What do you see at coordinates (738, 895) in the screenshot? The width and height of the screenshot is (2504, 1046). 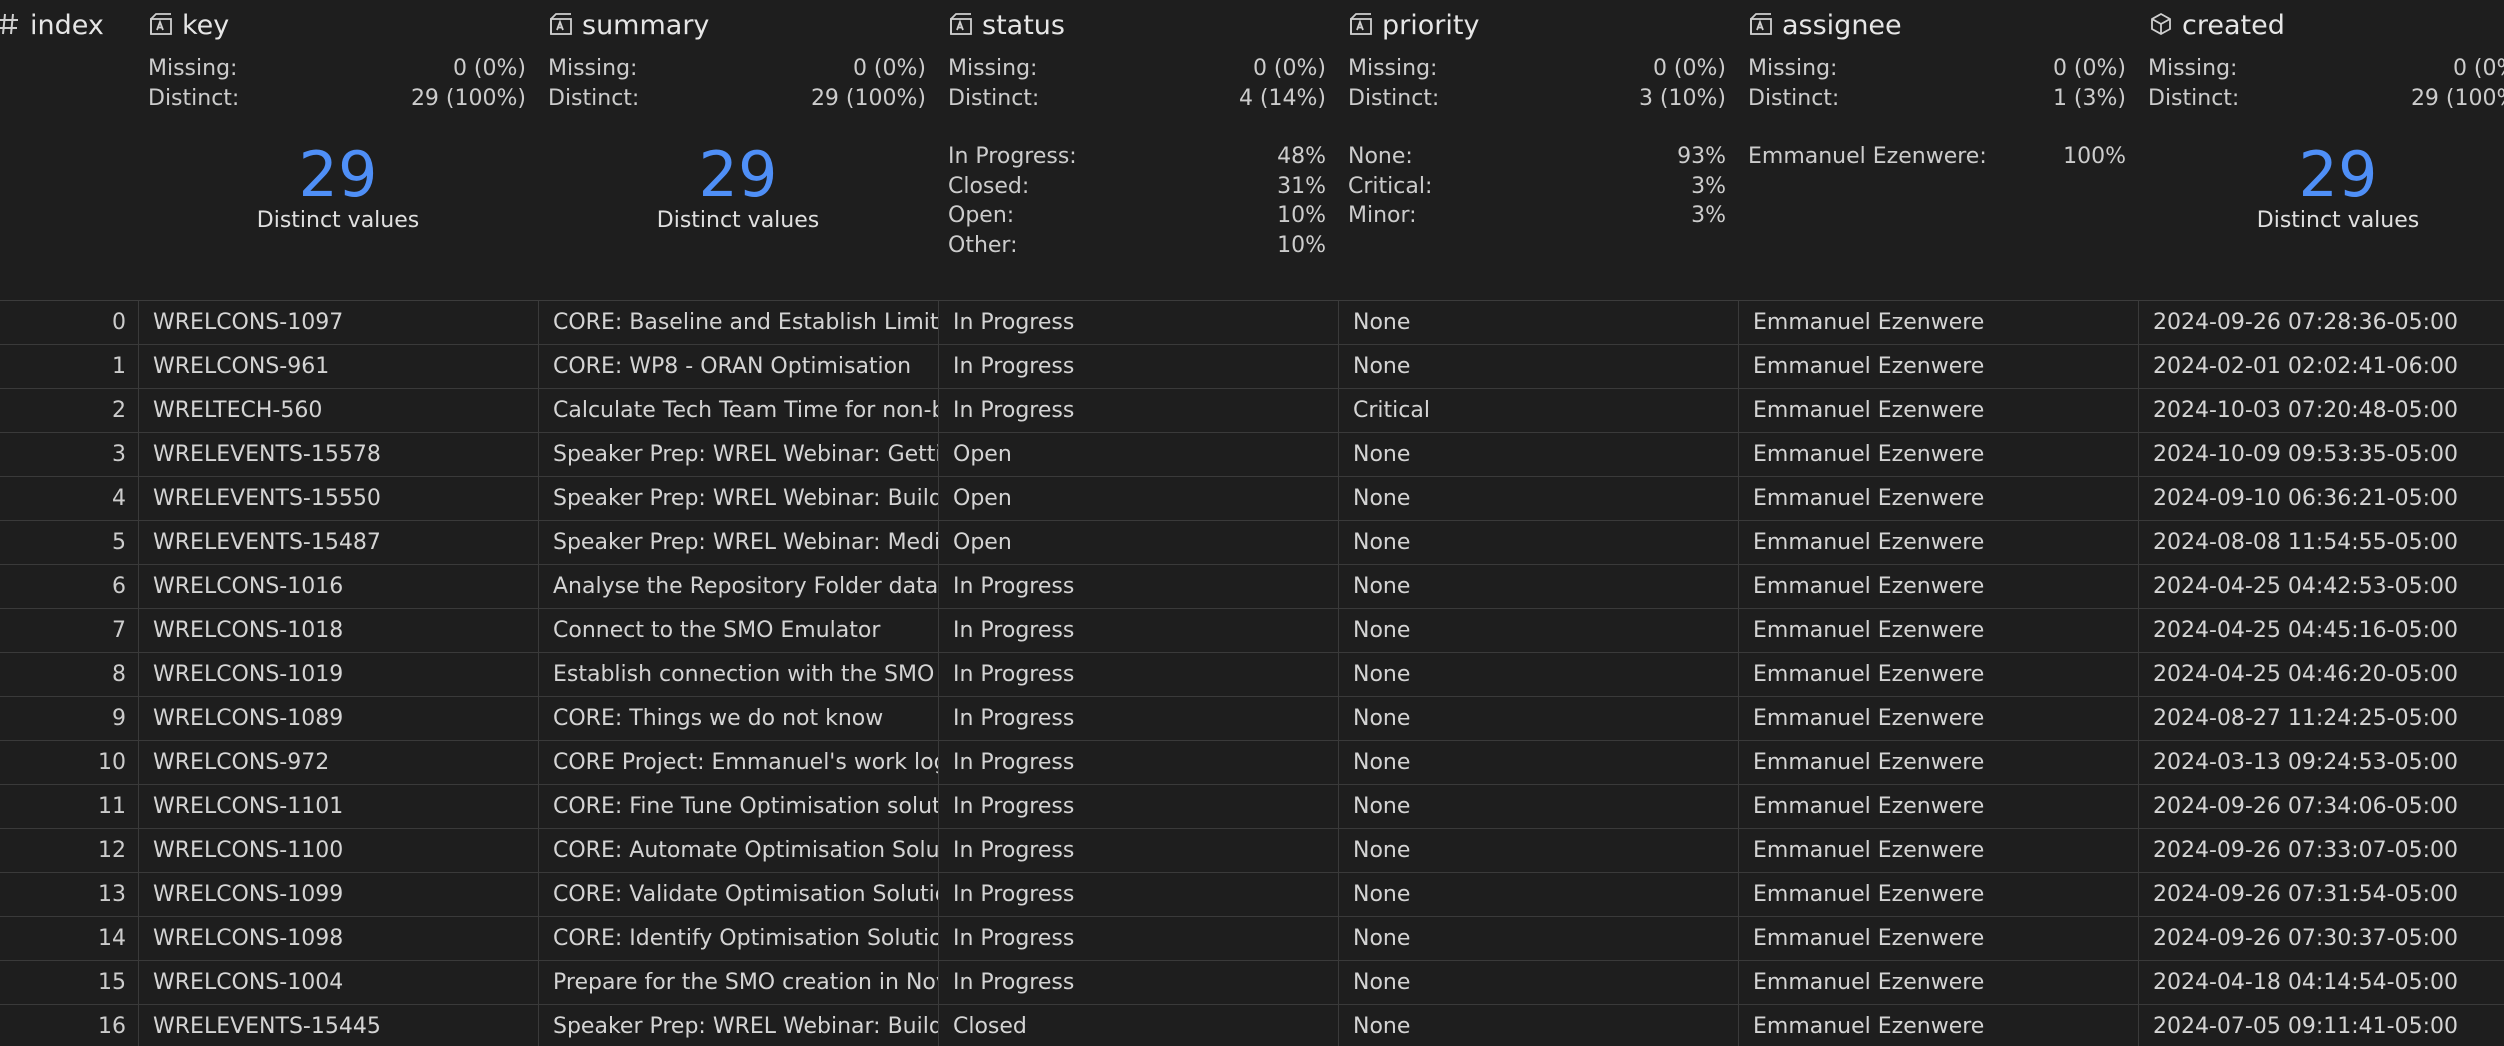 I see `summary-cell: CORE: Validate Optimisation Solution` at bounding box center [738, 895].